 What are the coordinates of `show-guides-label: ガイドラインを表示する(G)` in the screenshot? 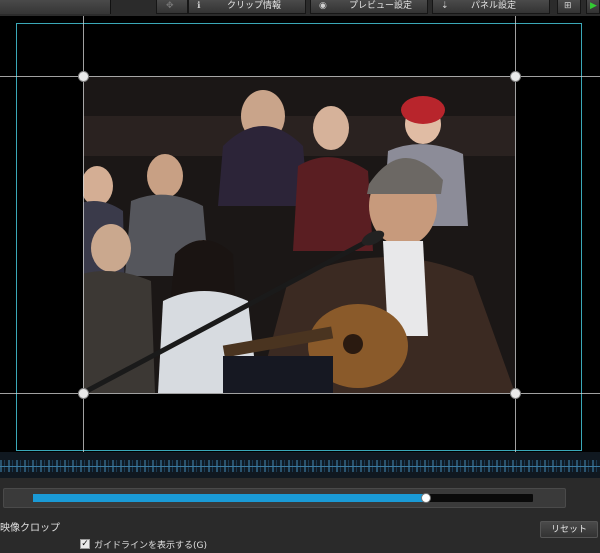 It's located at (150, 546).